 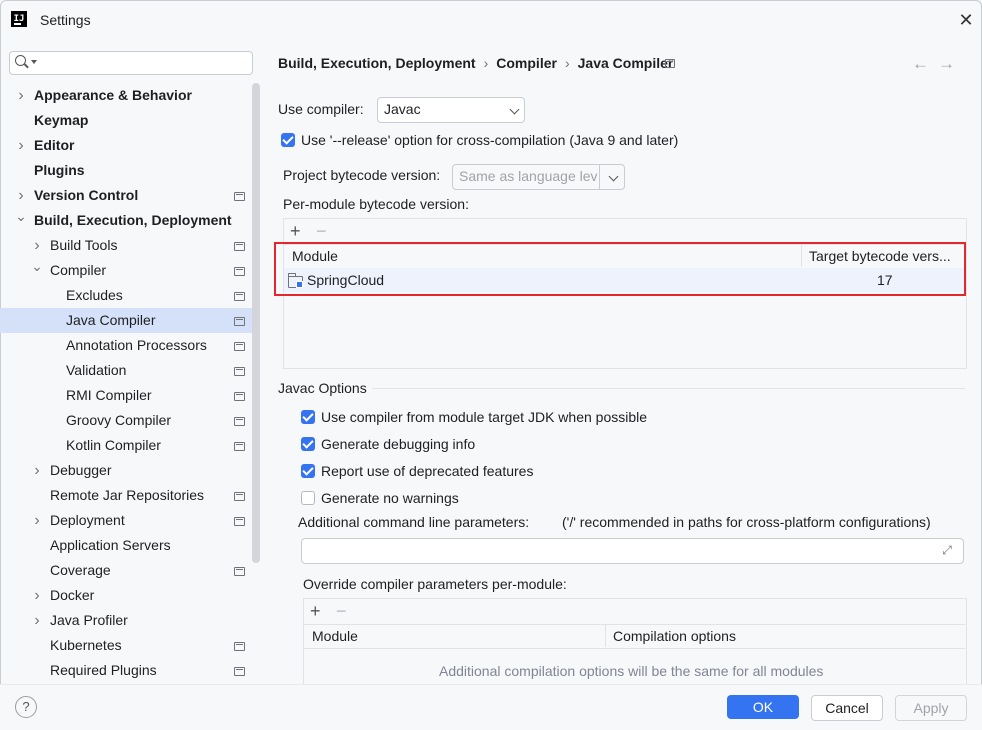 I want to click on sidebar-item-deployment: › Deployment, so click(x=130, y=520).